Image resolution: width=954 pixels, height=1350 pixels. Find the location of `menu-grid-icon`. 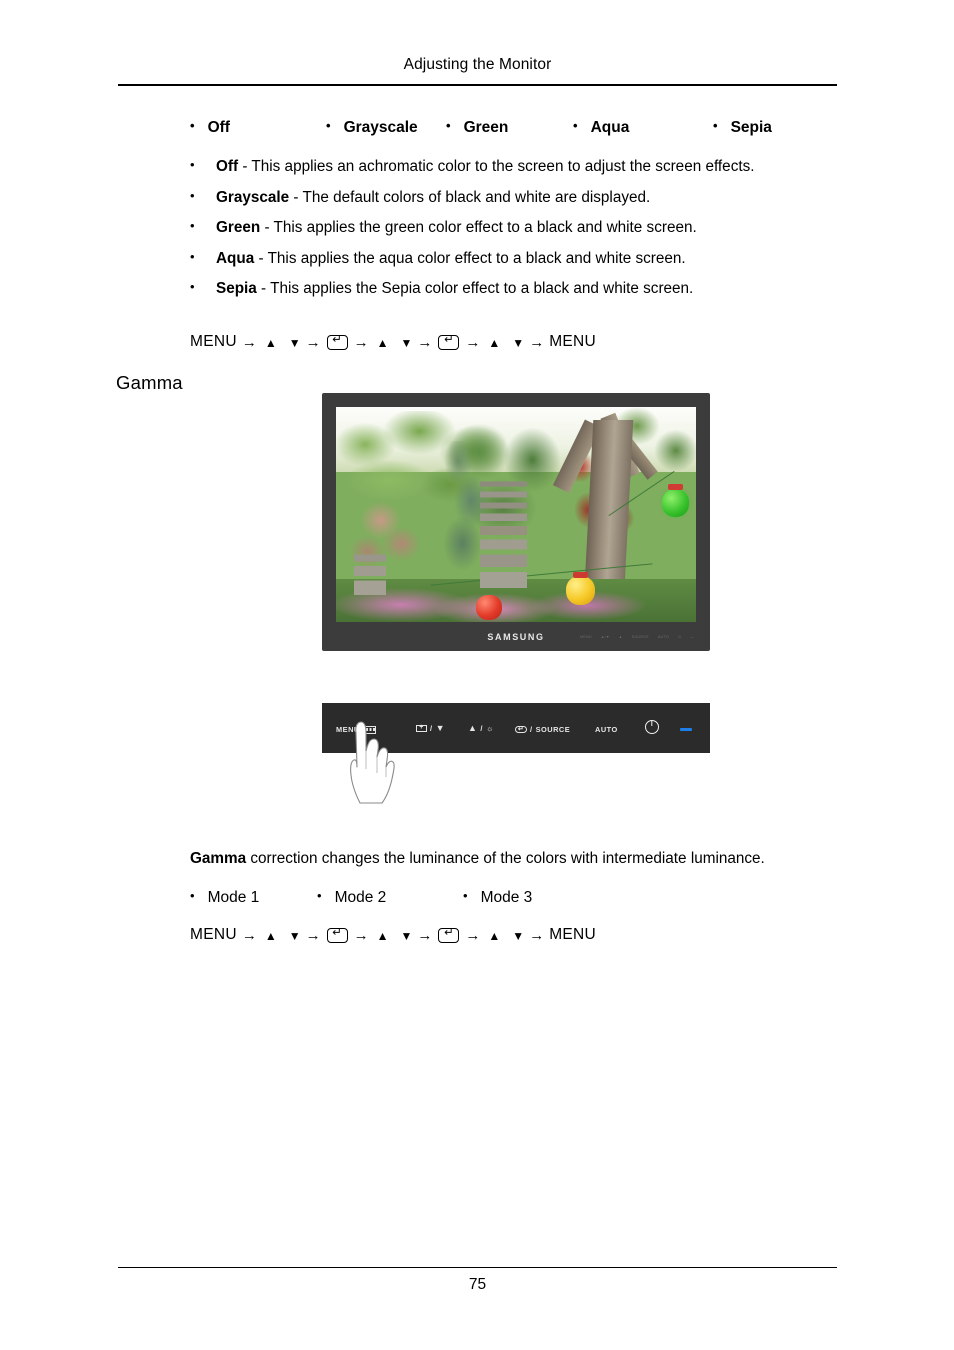

menu-grid-icon is located at coordinates (369, 729).